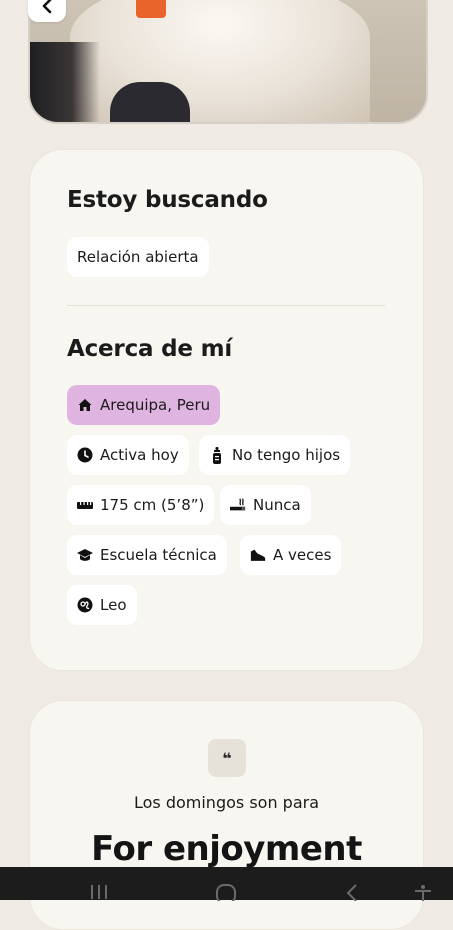  What do you see at coordinates (227, 758) in the screenshot?
I see `quote-icon: ❝` at bounding box center [227, 758].